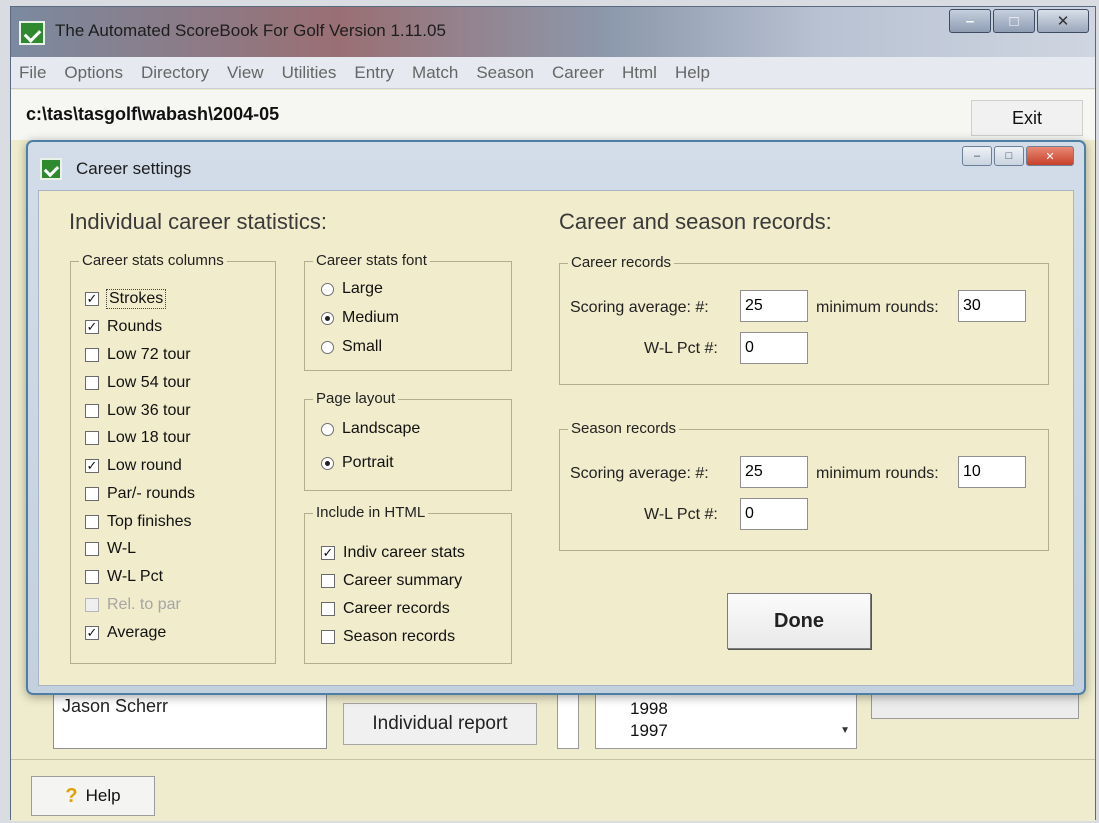  I want to click on bottom-bar: ? Help, so click(553, 790).